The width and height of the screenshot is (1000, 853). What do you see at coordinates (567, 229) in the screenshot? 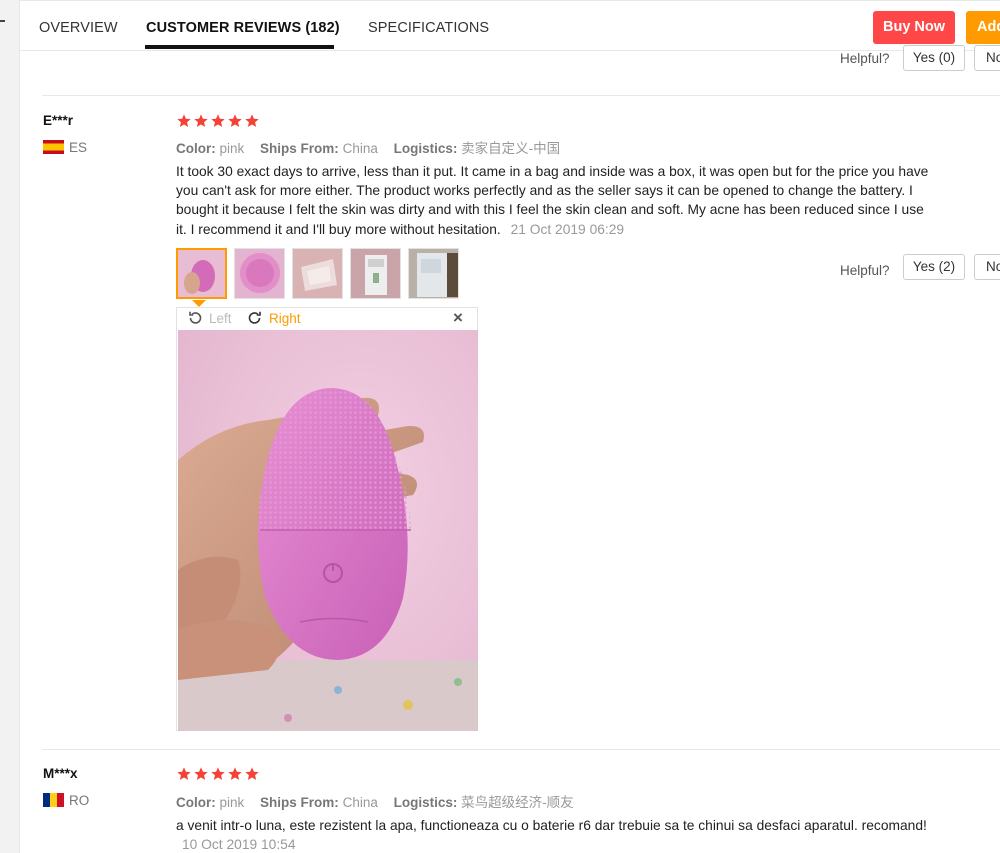
I see `review-date: 21 Oct 2019 06:29` at bounding box center [567, 229].